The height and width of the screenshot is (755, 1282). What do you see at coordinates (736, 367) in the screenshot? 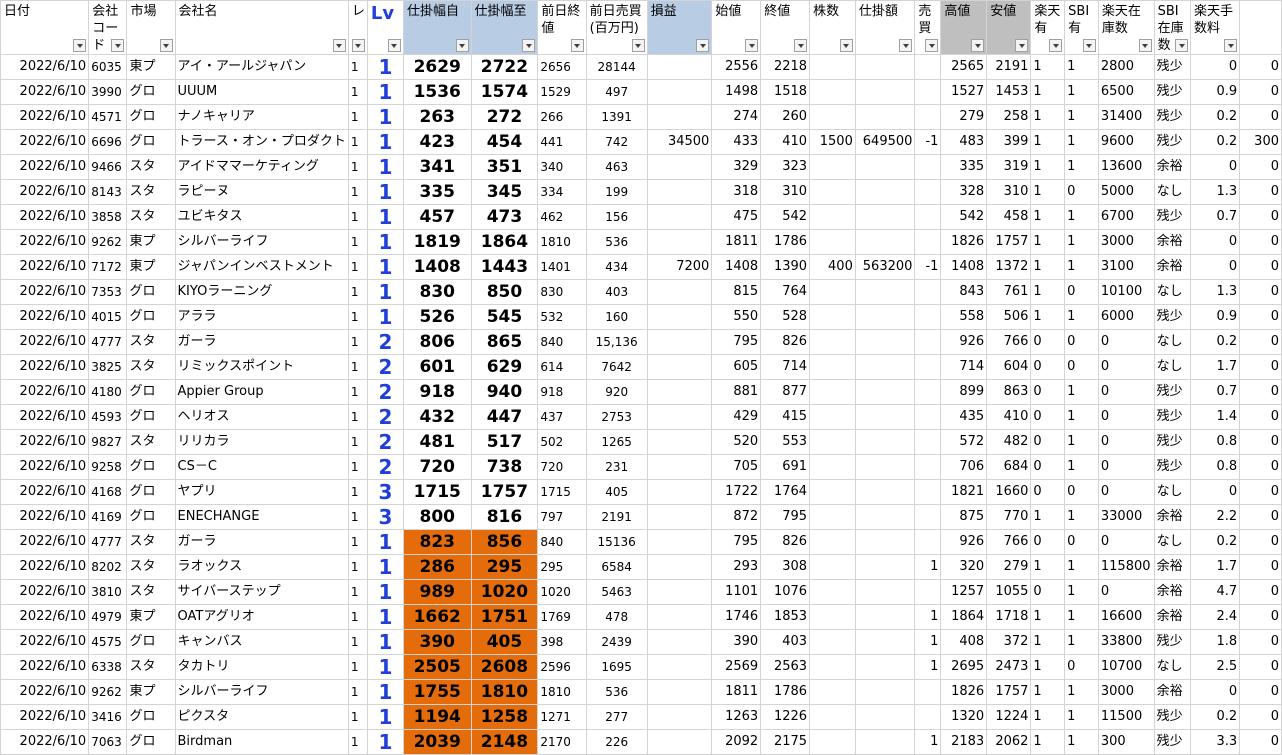
I see `cell-open: 605` at bounding box center [736, 367].